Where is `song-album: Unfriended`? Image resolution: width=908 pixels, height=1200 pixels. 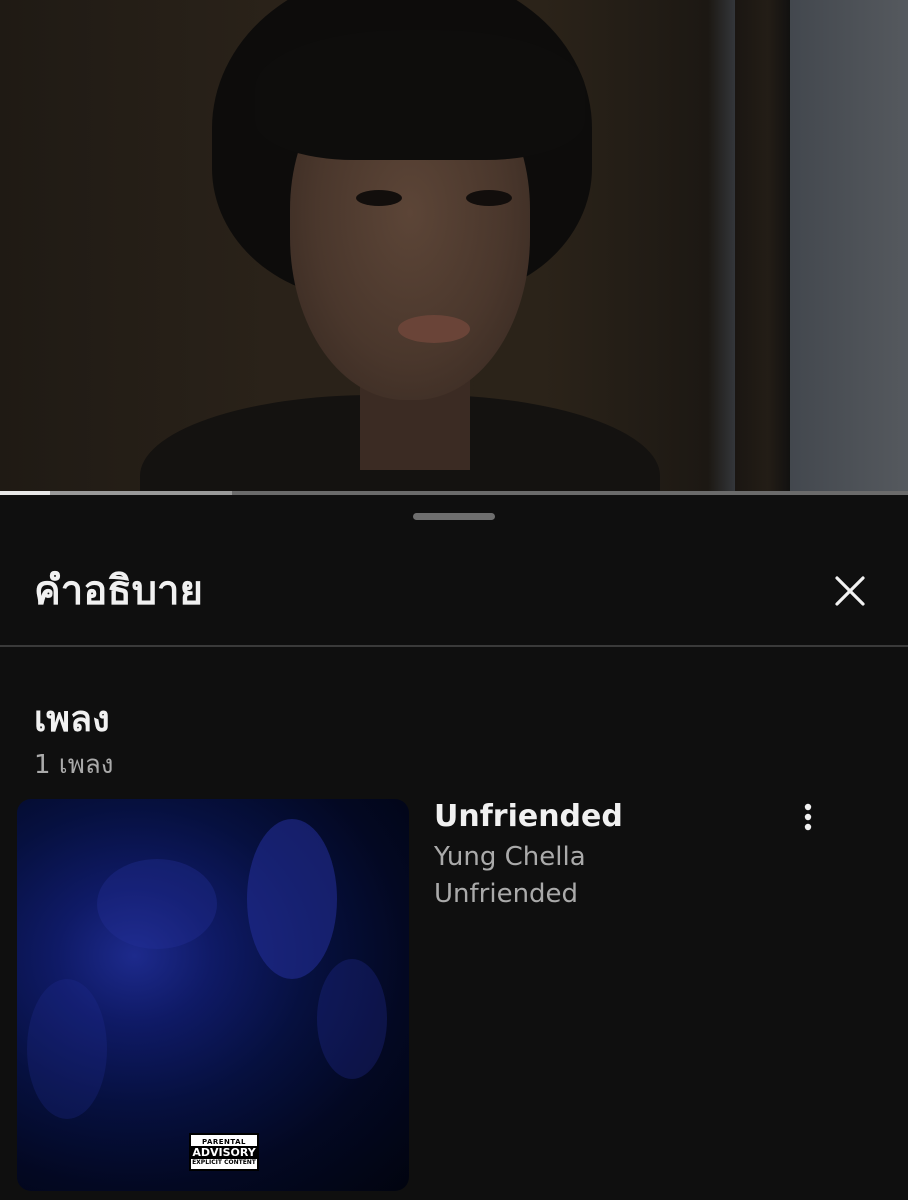
song-album: Unfriended is located at coordinates (506, 894).